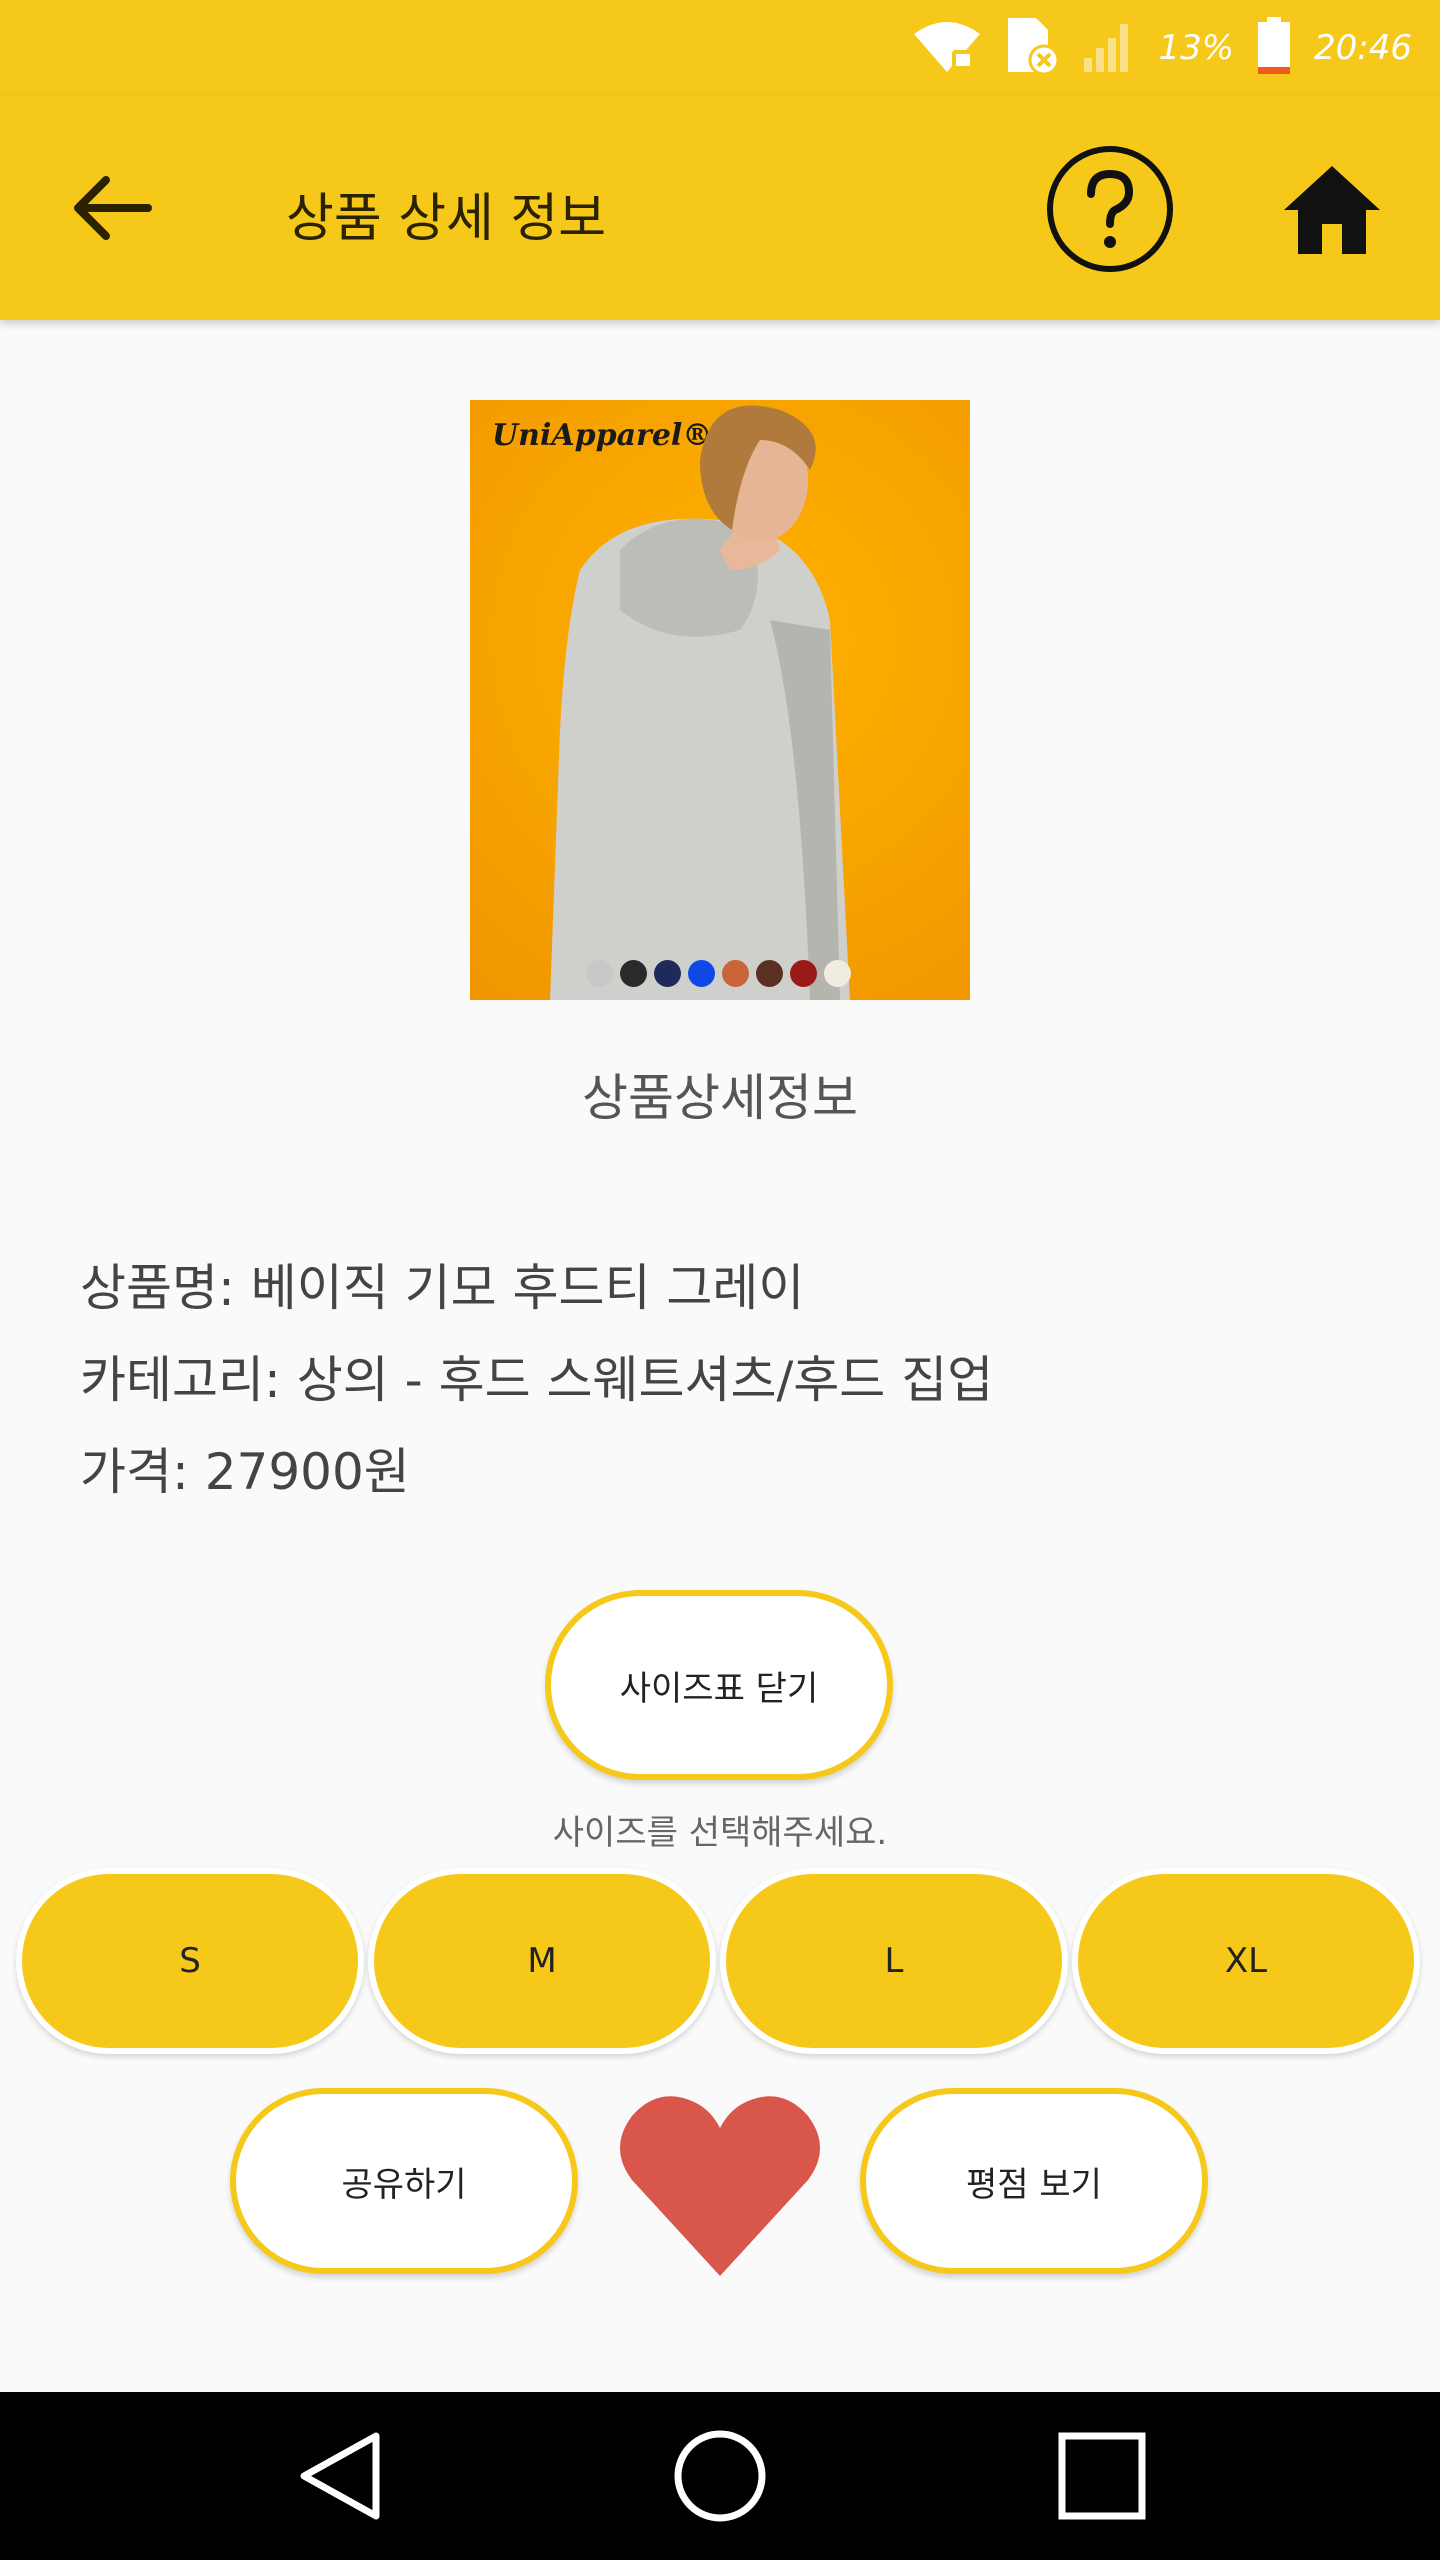 The height and width of the screenshot is (2560, 1440). I want to click on battery-percent: 13%, so click(1196, 48).